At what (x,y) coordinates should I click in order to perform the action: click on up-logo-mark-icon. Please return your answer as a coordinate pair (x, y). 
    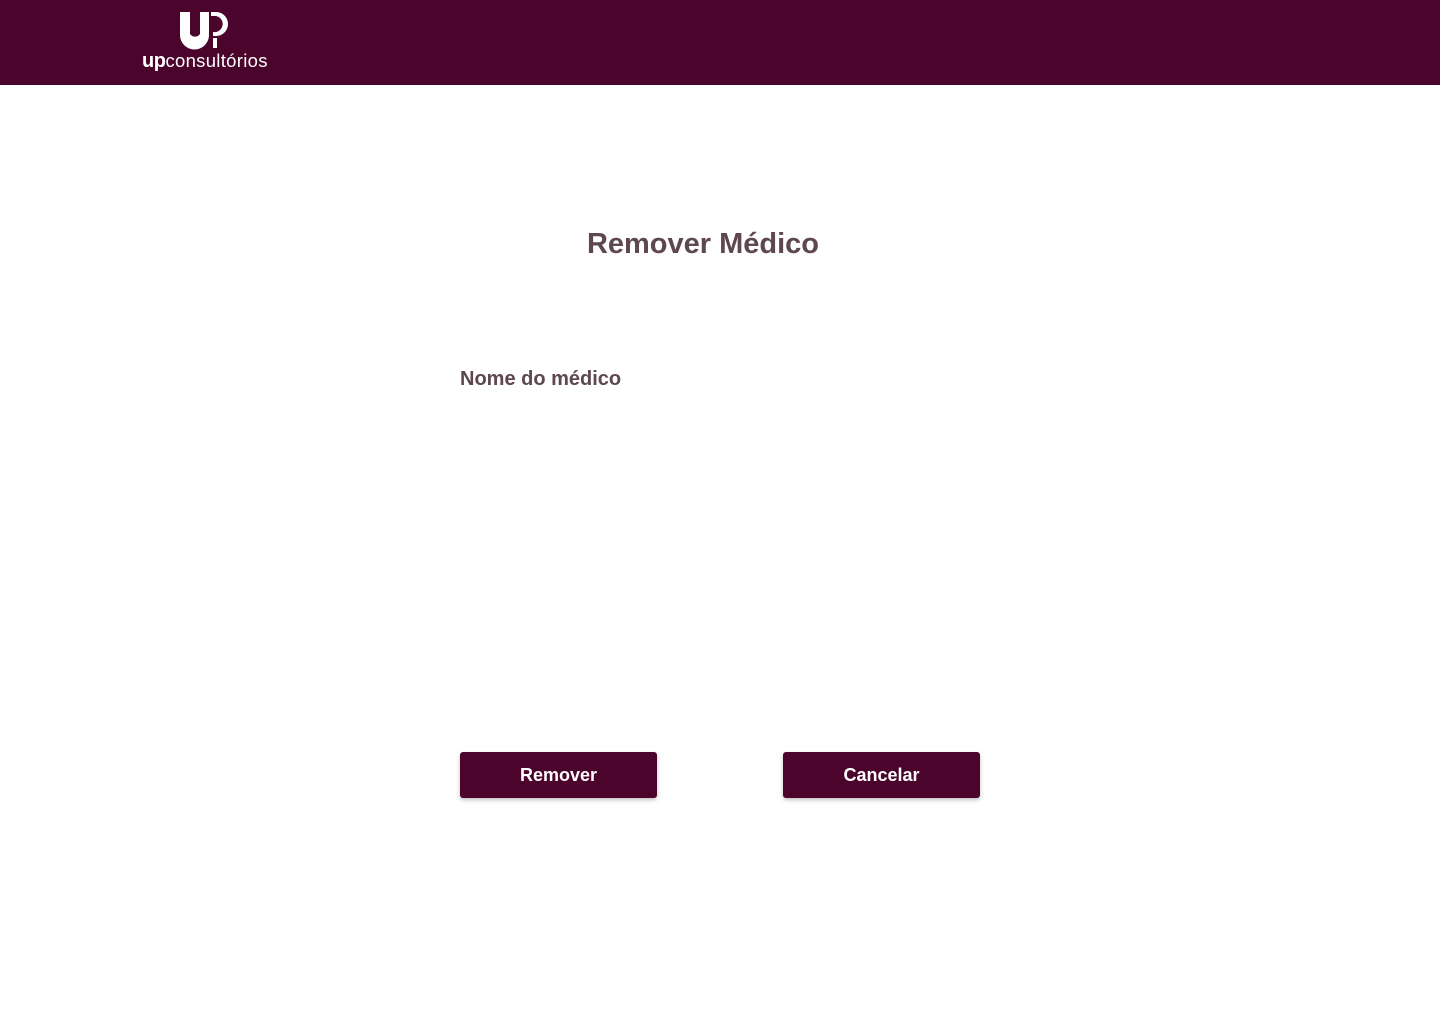
    Looking at the image, I should click on (204, 31).